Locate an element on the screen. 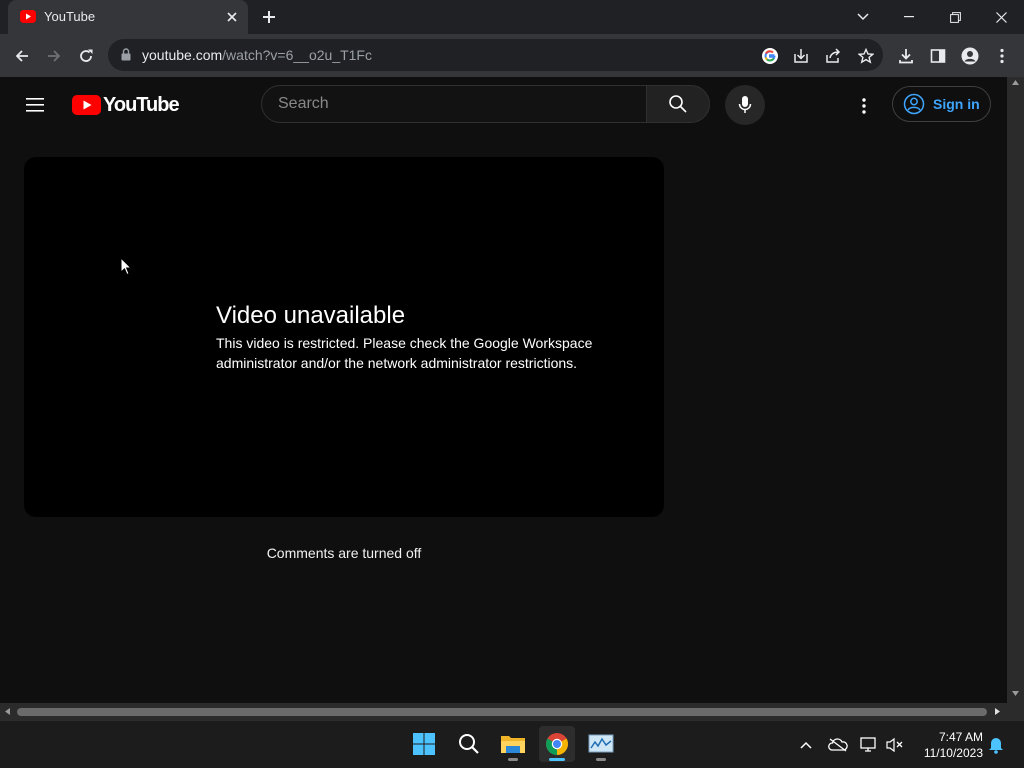 This screenshot has height=768, width=1024. youtube-play-icon is located at coordinates (86, 105).